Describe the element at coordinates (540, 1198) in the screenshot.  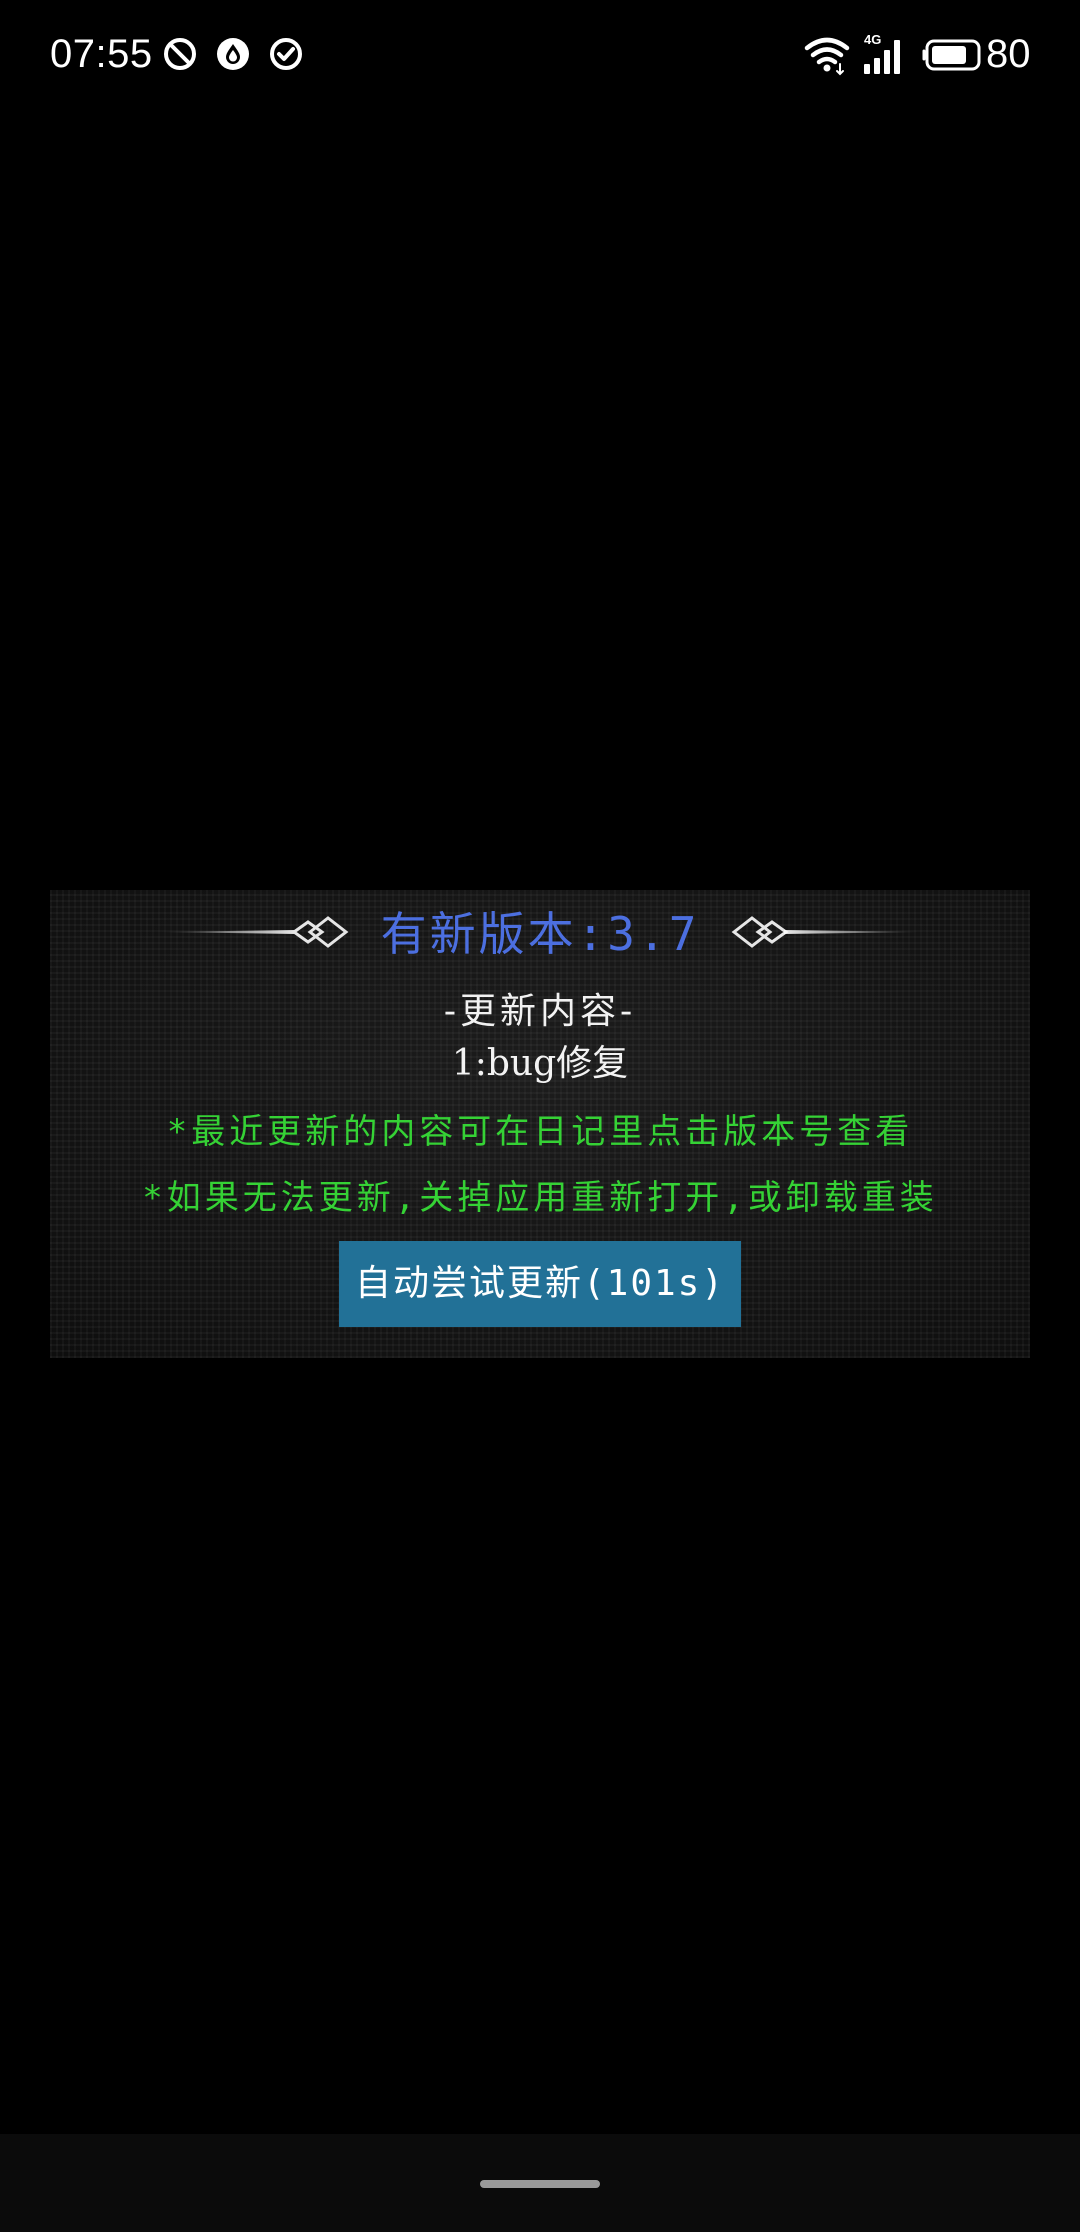
I see `note-reinstall-hint: *如果无法更新,关掉应用重新打开,或卸载重装` at that location.